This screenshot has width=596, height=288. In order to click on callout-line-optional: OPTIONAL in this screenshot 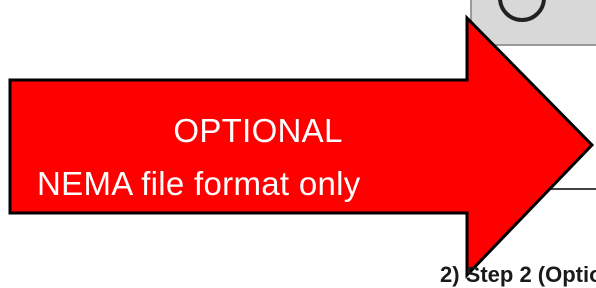, I will do `click(258, 130)`.